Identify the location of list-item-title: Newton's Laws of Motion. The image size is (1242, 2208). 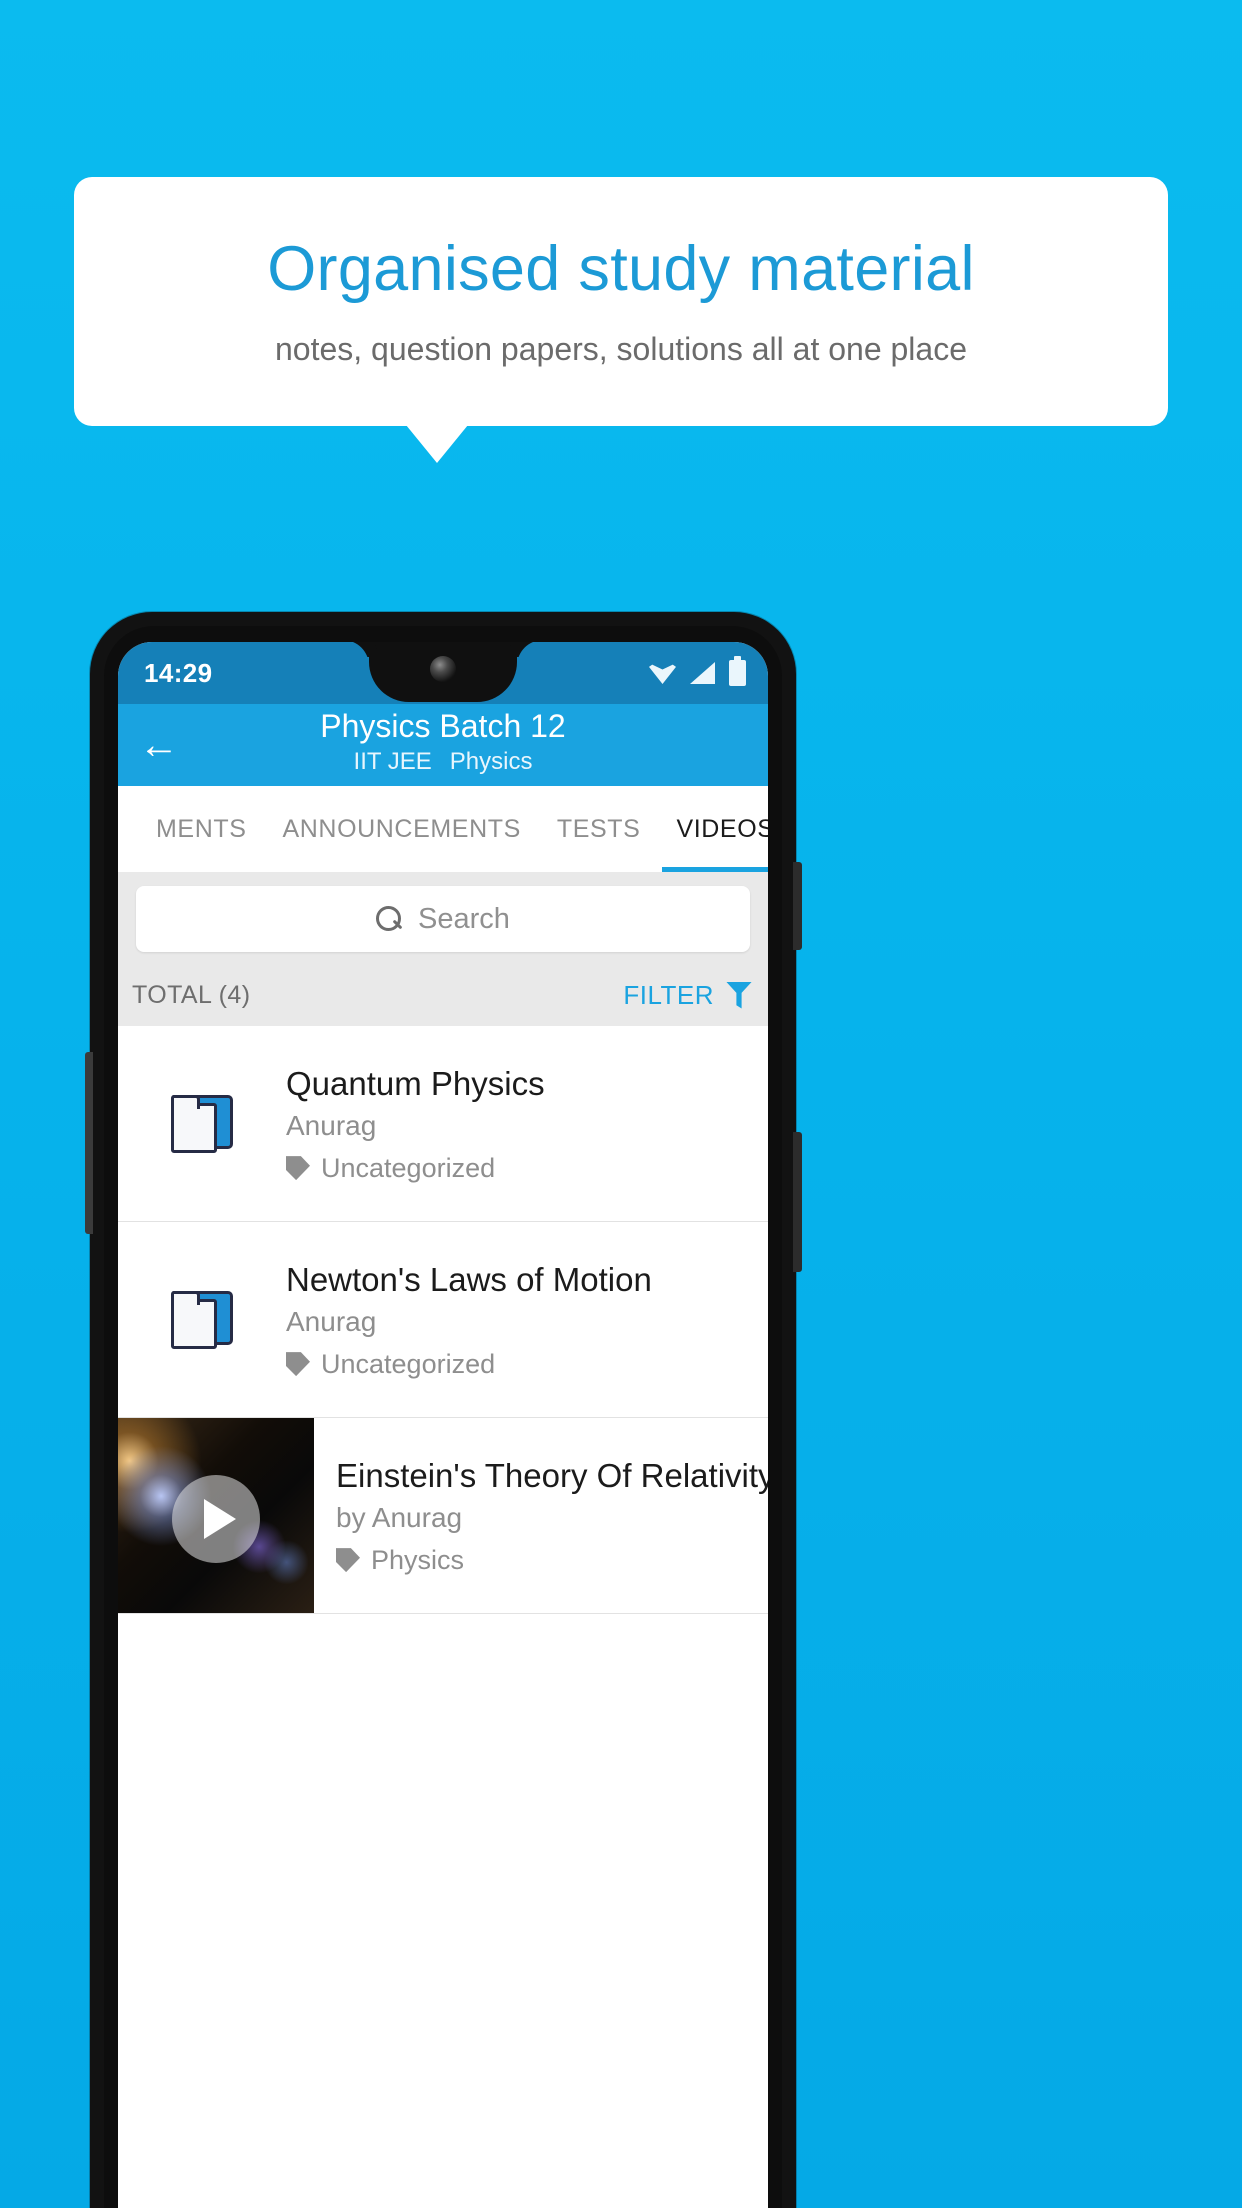
(469, 1280).